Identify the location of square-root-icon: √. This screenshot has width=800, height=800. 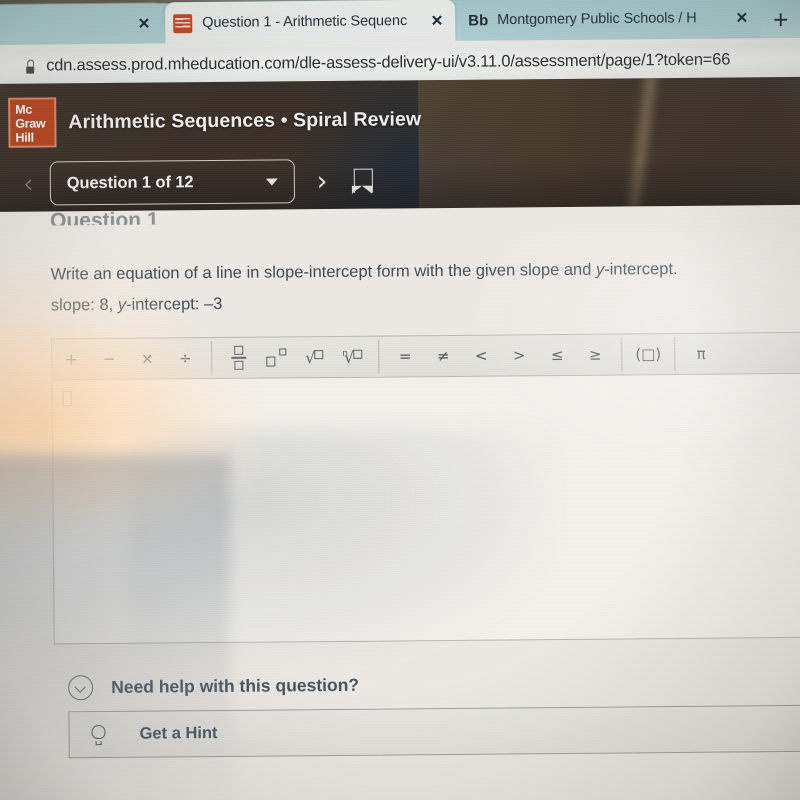
(314, 357).